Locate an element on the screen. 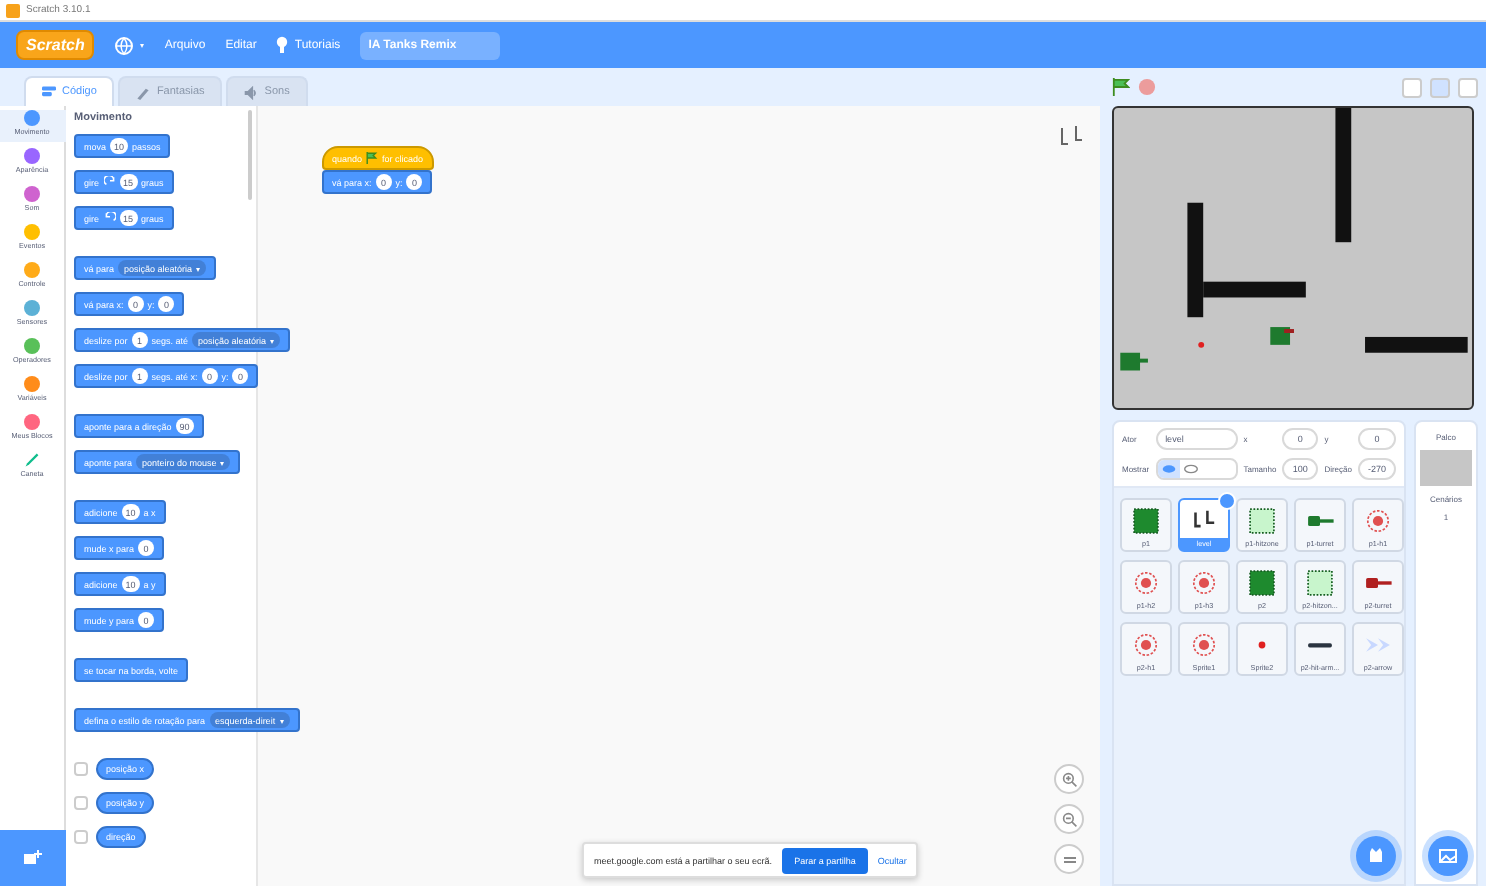 This screenshot has height=886, width=1486. add-extension-button is located at coordinates (33, 858).